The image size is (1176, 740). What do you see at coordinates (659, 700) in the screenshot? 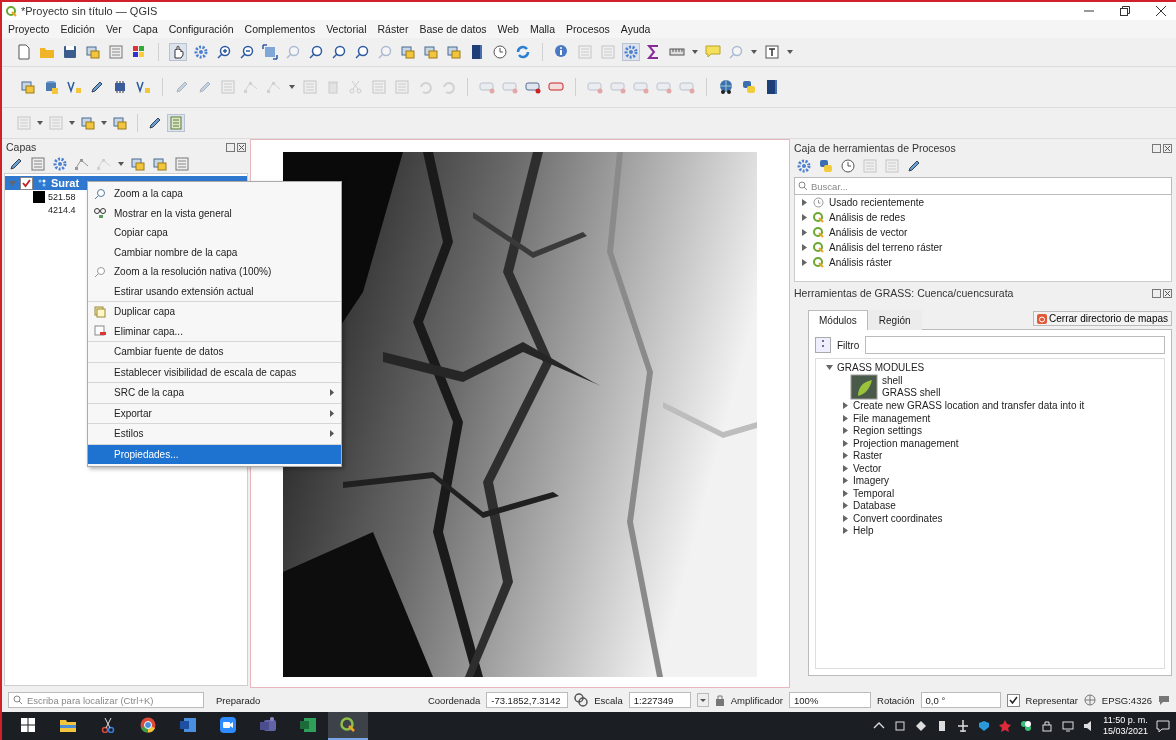
I see `scale-field: 1:227349` at bounding box center [659, 700].